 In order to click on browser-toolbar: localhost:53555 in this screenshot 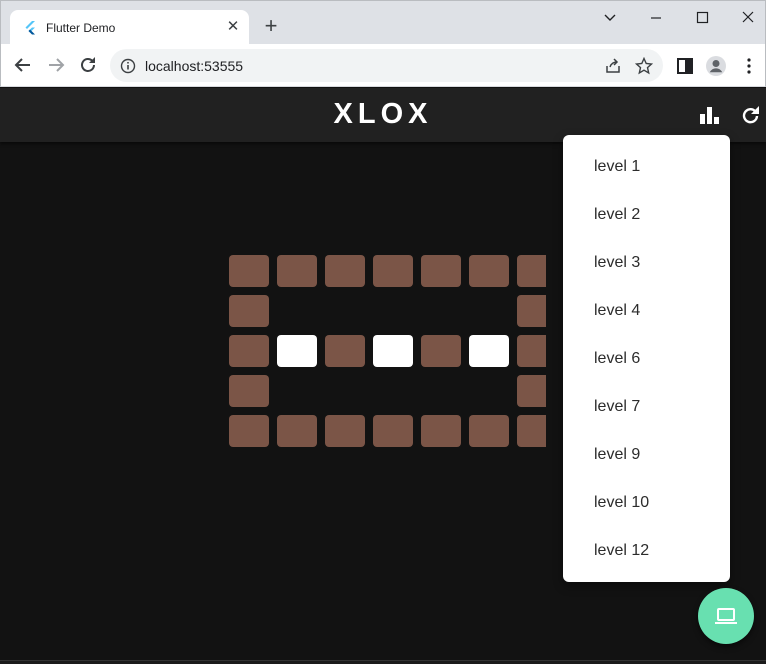, I will do `click(383, 65)`.